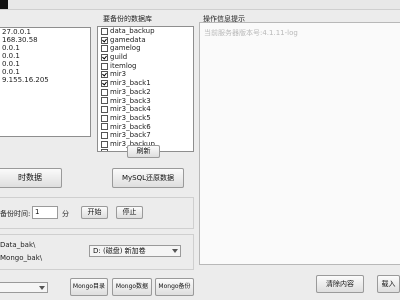 Image resolution: width=400 pixels, height=300 pixels. What do you see at coordinates (145, 57) in the screenshot?
I see `db-list-item: guild` at bounding box center [145, 57].